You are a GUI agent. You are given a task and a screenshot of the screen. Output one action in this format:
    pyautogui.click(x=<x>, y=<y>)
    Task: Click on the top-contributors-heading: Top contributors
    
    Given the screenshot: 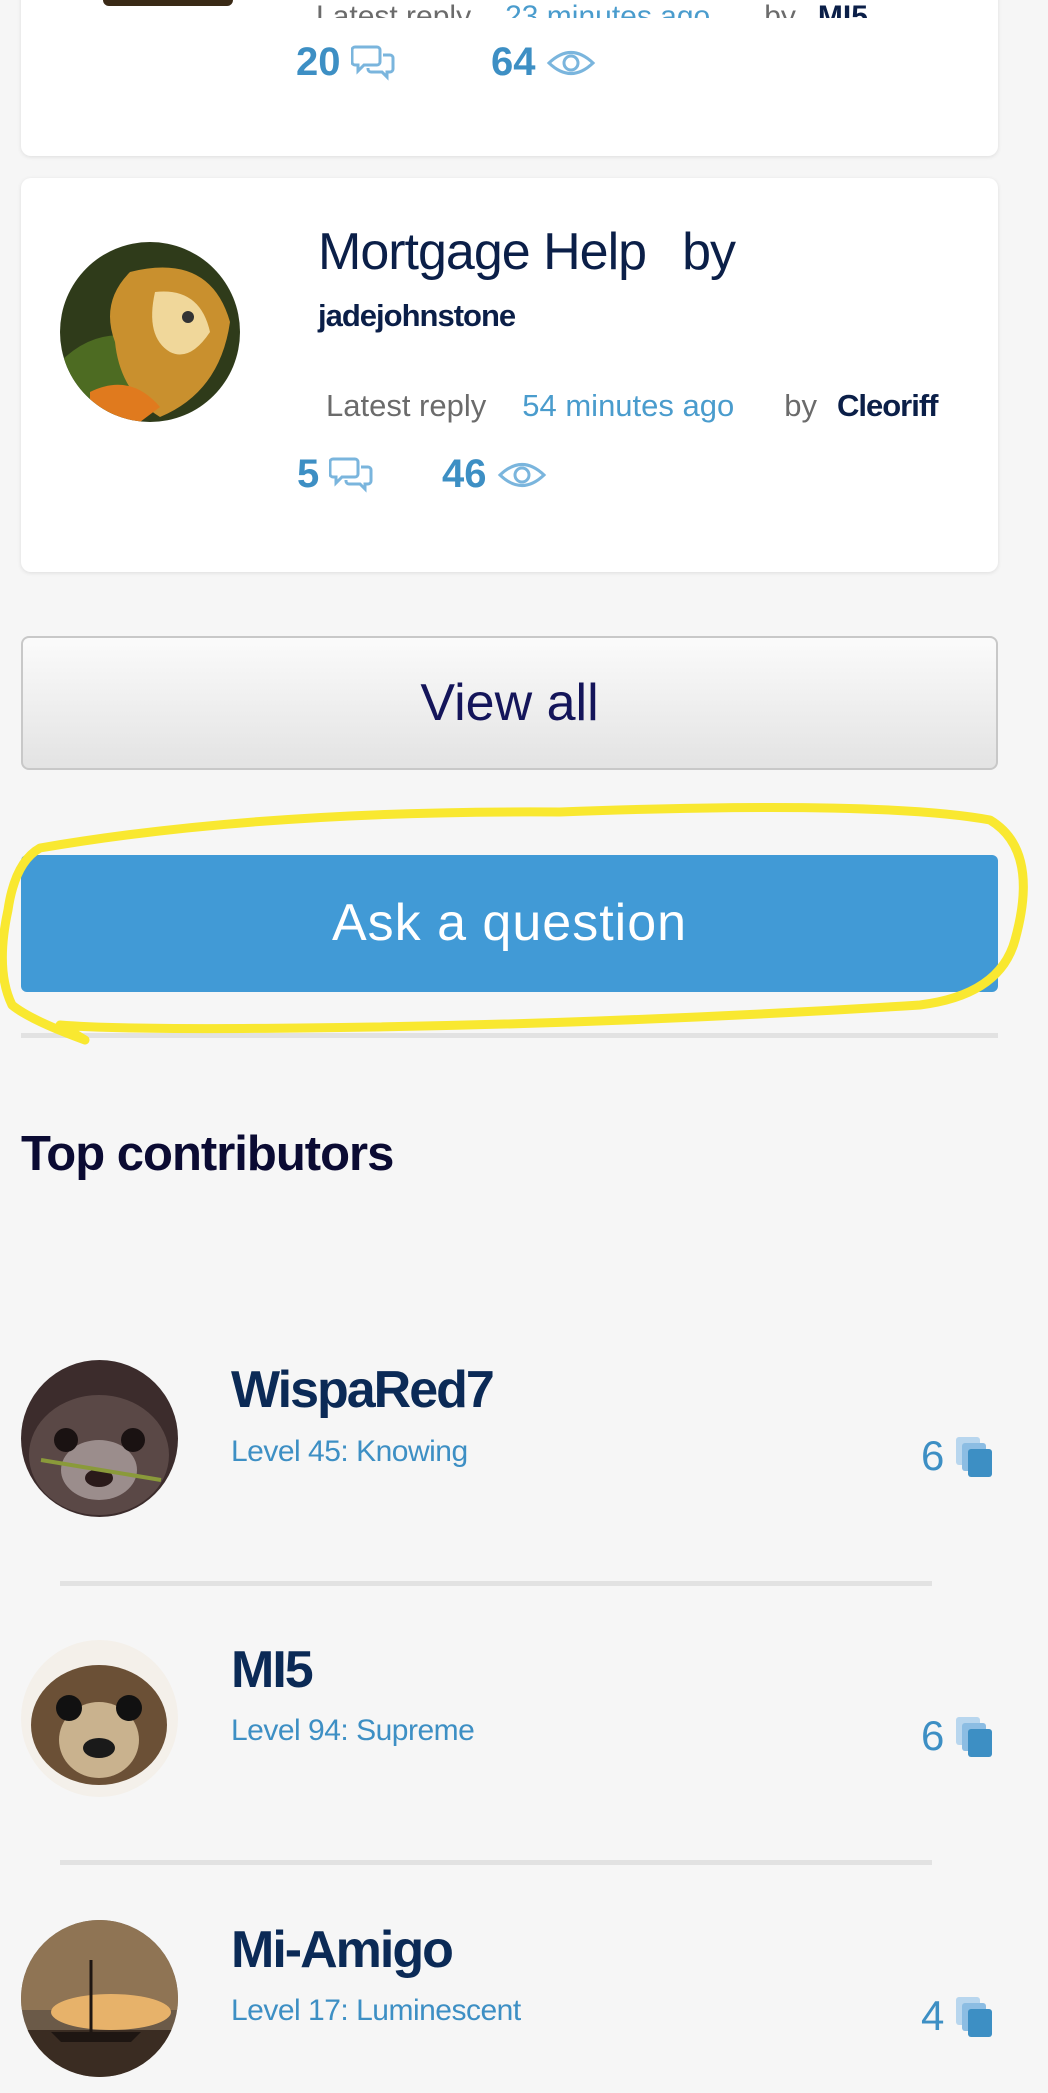 What is the action you would take?
    pyautogui.click(x=207, y=1154)
    